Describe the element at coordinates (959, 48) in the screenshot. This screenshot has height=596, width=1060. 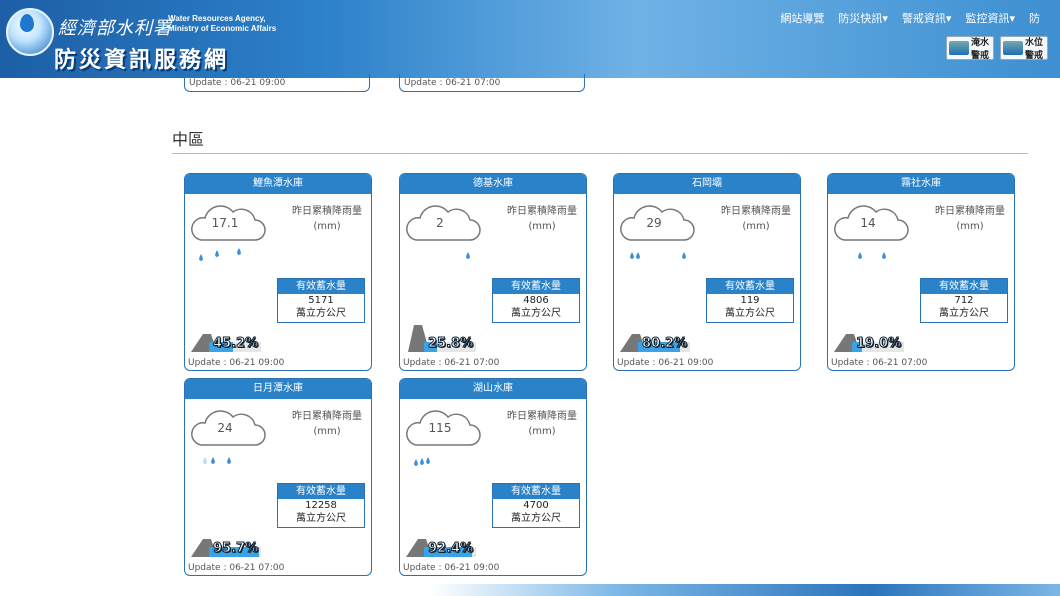
I see `flood-icon` at that location.